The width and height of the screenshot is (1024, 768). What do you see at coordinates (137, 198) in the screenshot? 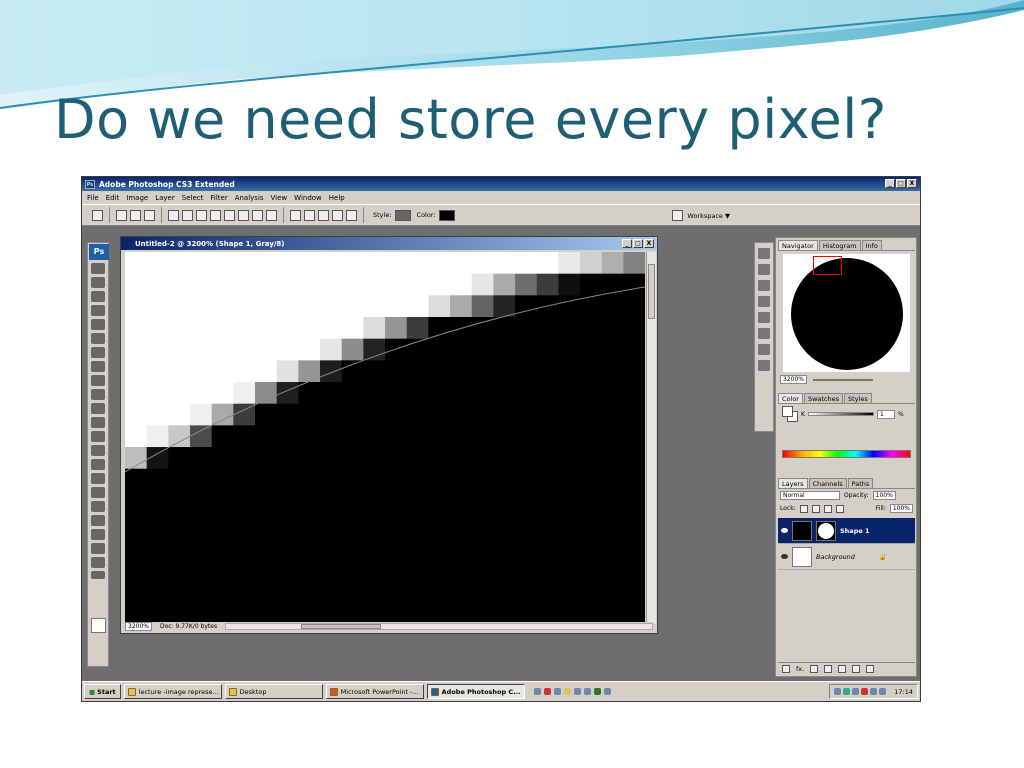
I see `menu-image: Image` at bounding box center [137, 198].